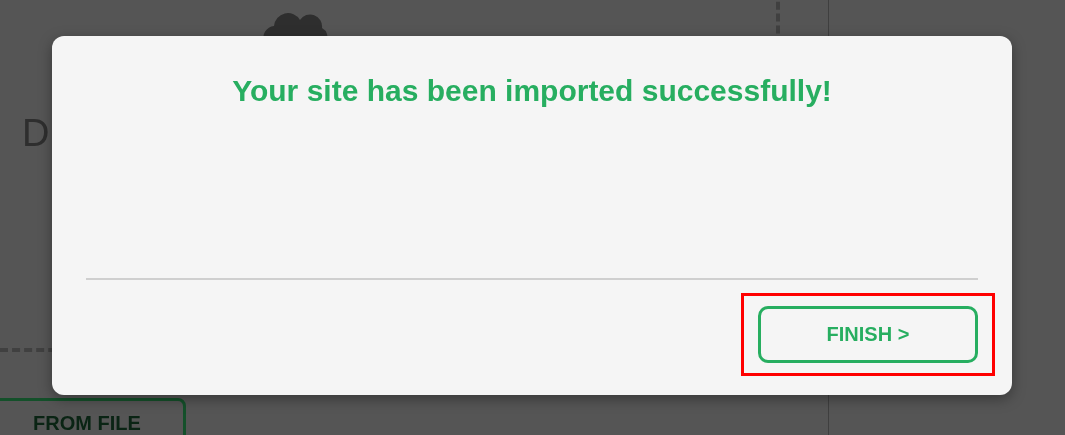  Describe the element at coordinates (532, 91) in the screenshot. I see `dialog-title: Your site has been imported successfully!` at that location.